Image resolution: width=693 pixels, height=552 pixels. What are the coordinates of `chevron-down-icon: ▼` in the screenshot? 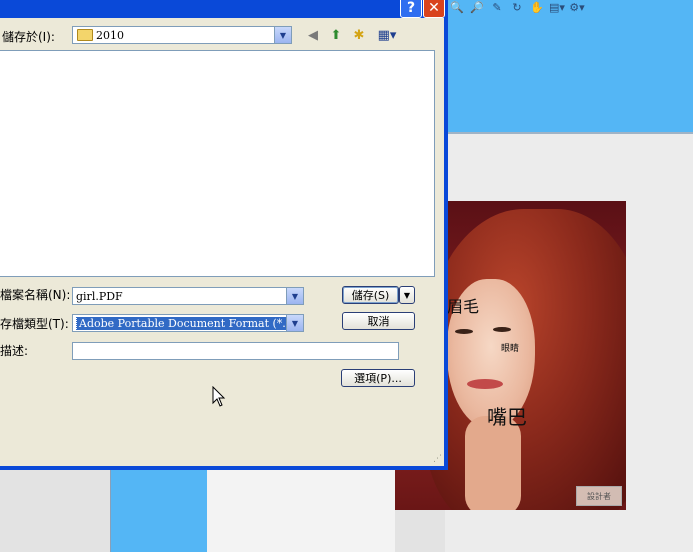 It's located at (282, 35).